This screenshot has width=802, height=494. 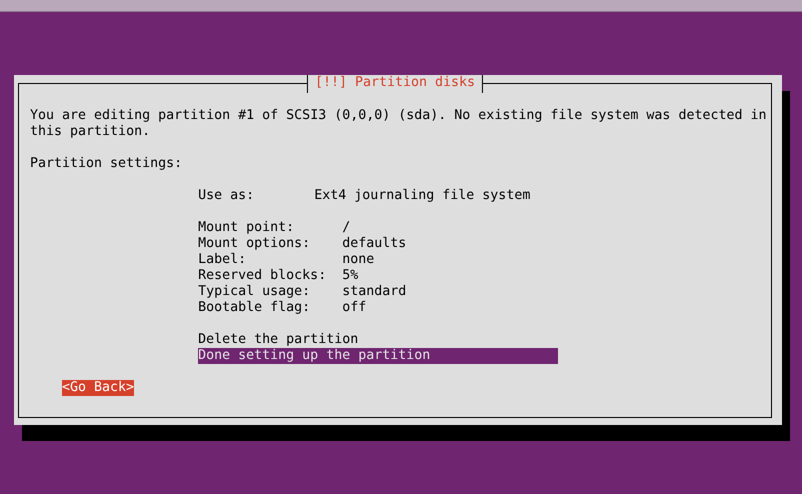 I want to click on section-heading: Partition settings:, so click(x=107, y=164).